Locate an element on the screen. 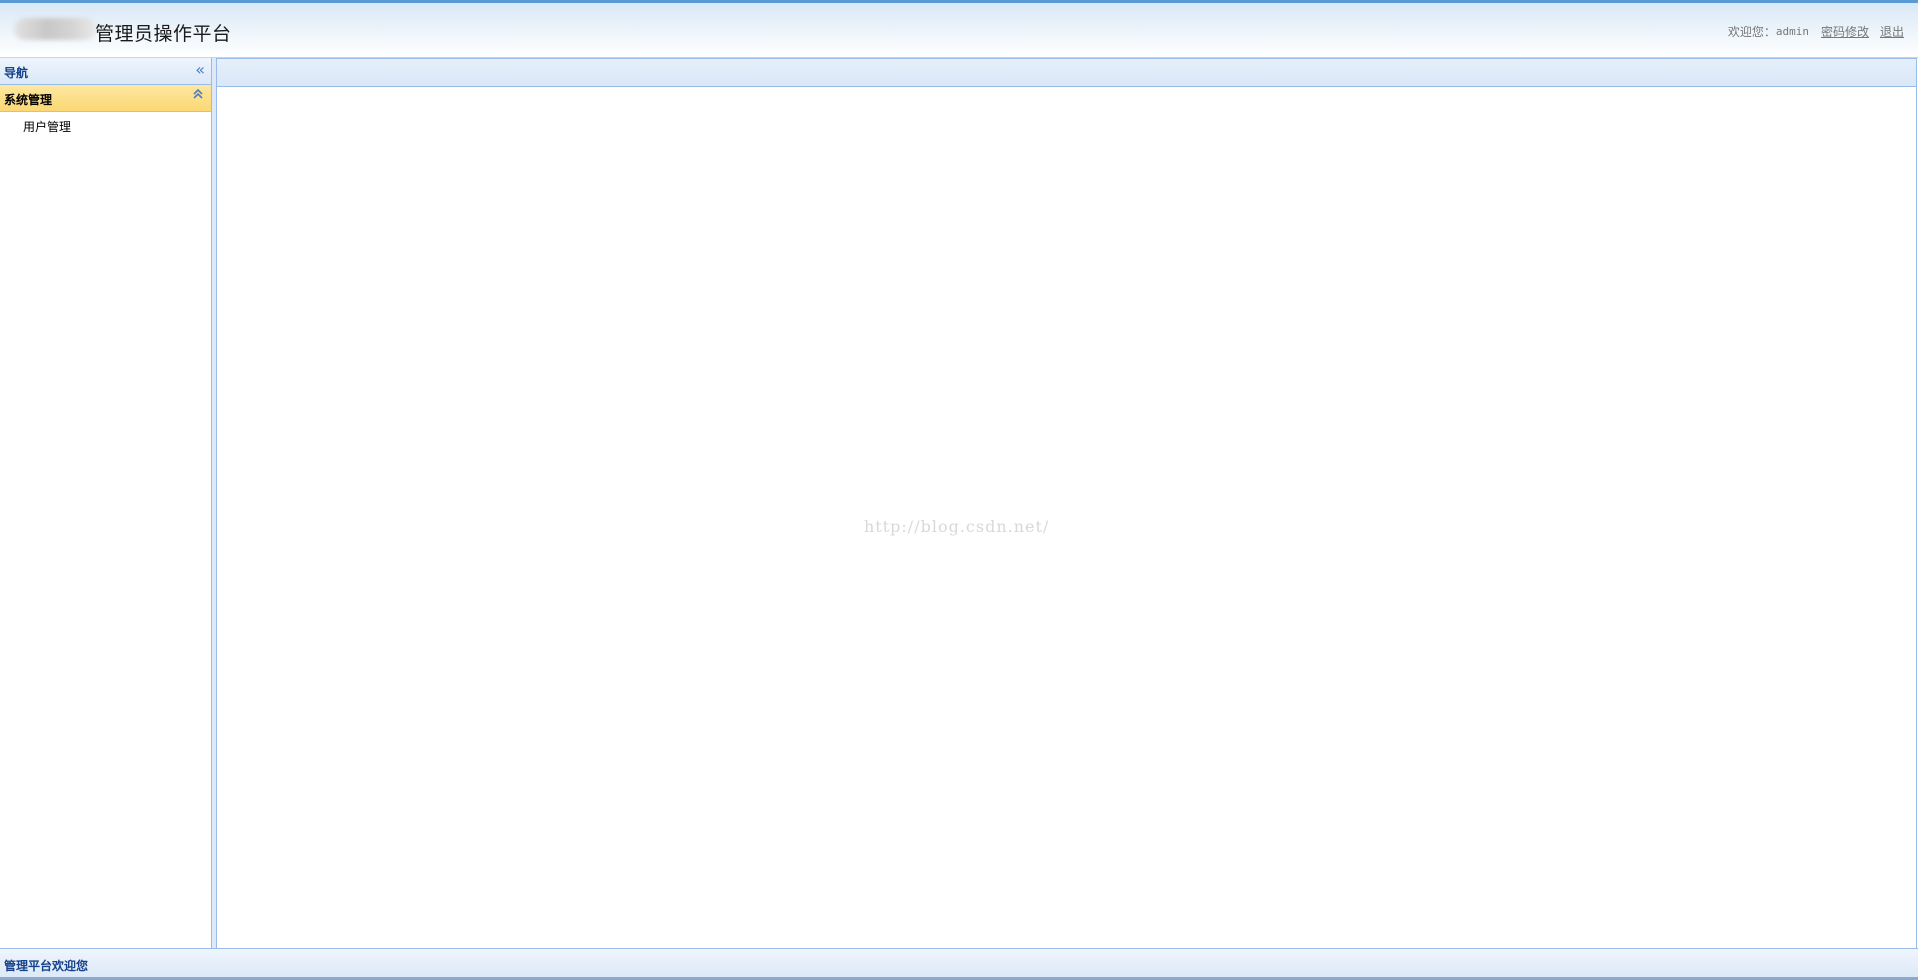  sidebar-group-label: 系统管理 is located at coordinates (28, 100).